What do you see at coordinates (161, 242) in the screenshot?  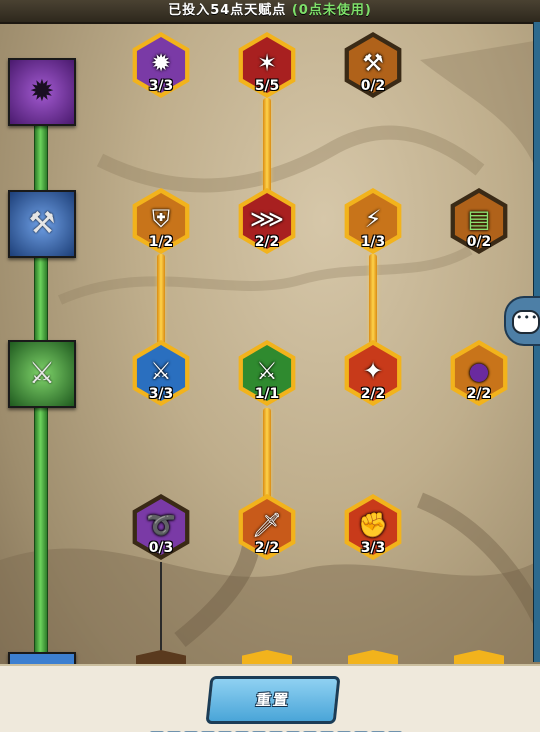 I see `node-level: 1/2` at bounding box center [161, 242].